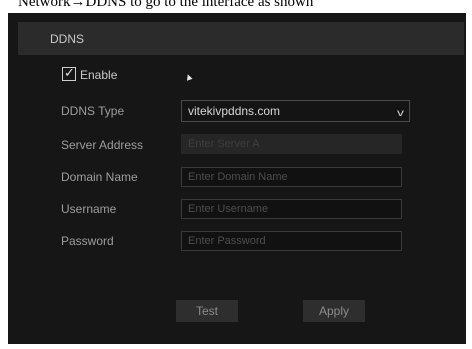 Image resolution: width=472 pixels, height=349 pixels. Describe the element at coordinates (207, 311) in the screenshot. I see `test-button: Test` at that location.